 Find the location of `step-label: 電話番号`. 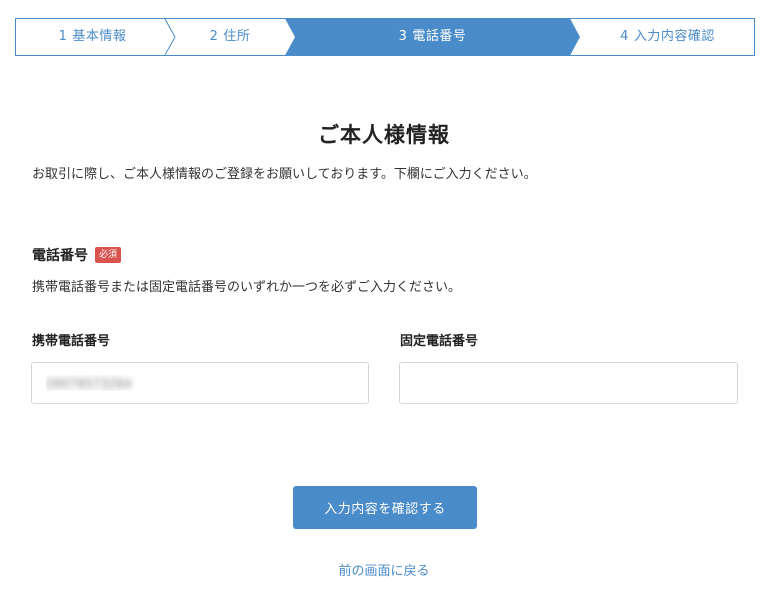

step-label: 電話番号 is located at coordinates (439, 36).